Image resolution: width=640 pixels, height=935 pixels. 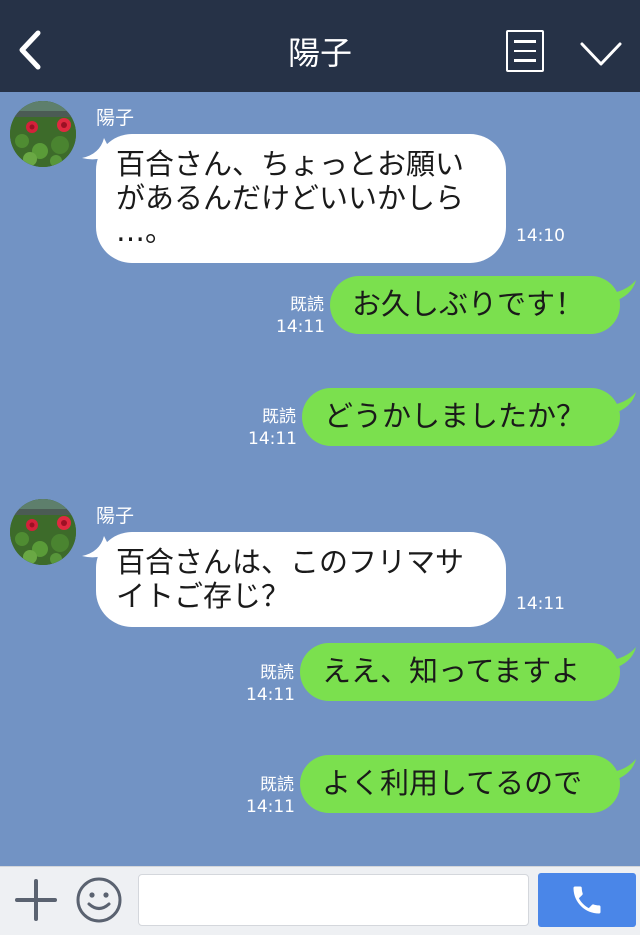 I want to click on message-bubble-outgoing: お久しぶりです！, so click(x=475, y=305).